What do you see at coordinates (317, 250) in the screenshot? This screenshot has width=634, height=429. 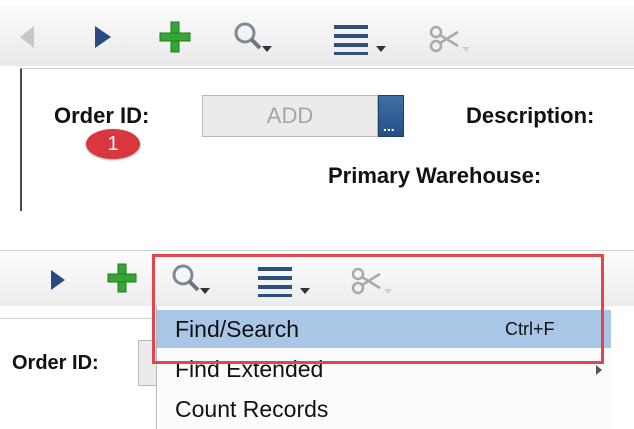 I see `section-divider` at bounding box center [317, 250].